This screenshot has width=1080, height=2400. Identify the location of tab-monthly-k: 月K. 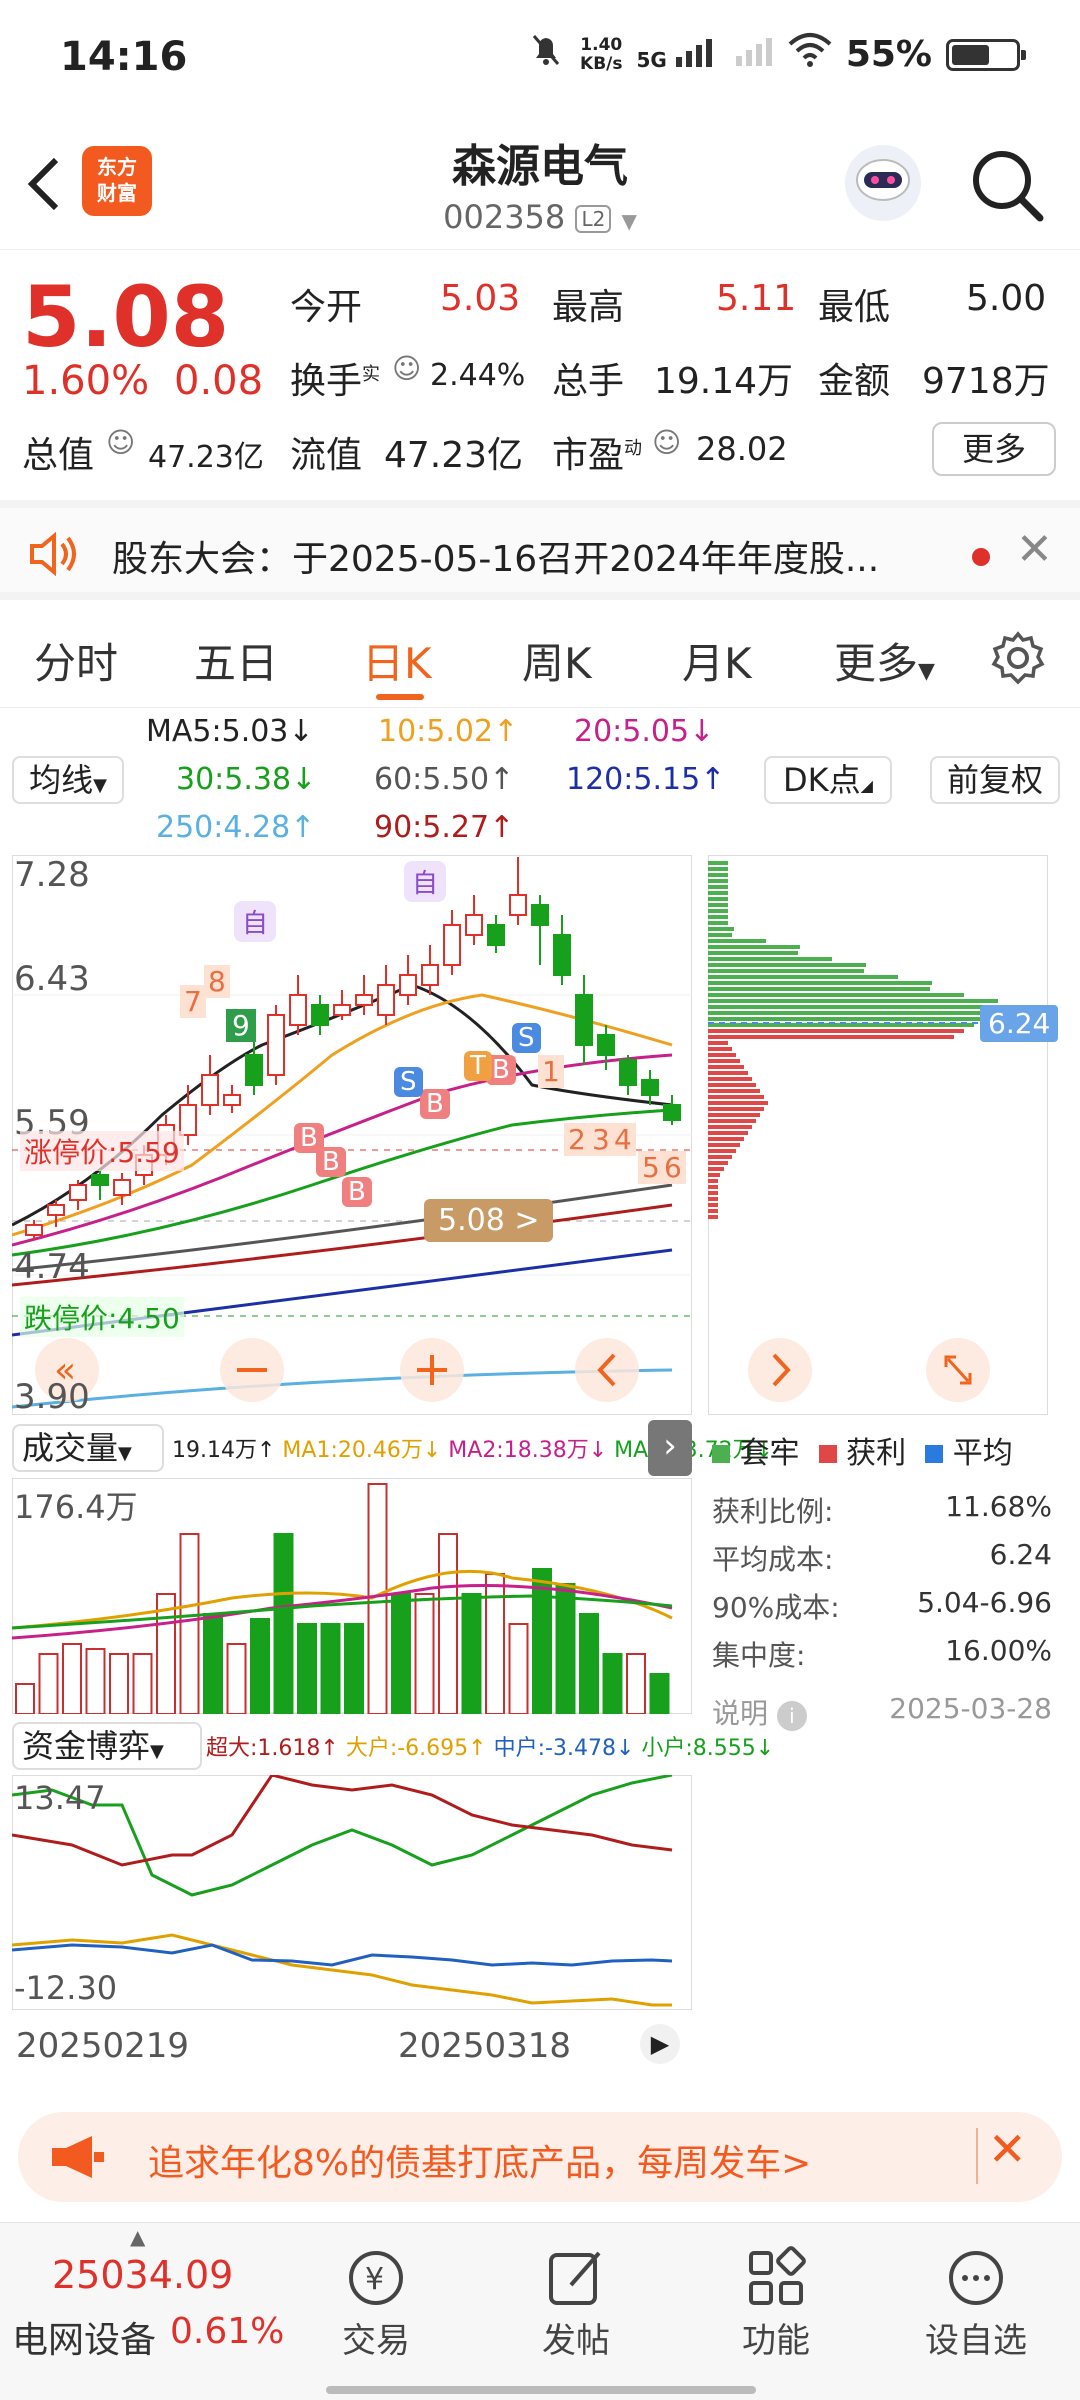
(717, 660).